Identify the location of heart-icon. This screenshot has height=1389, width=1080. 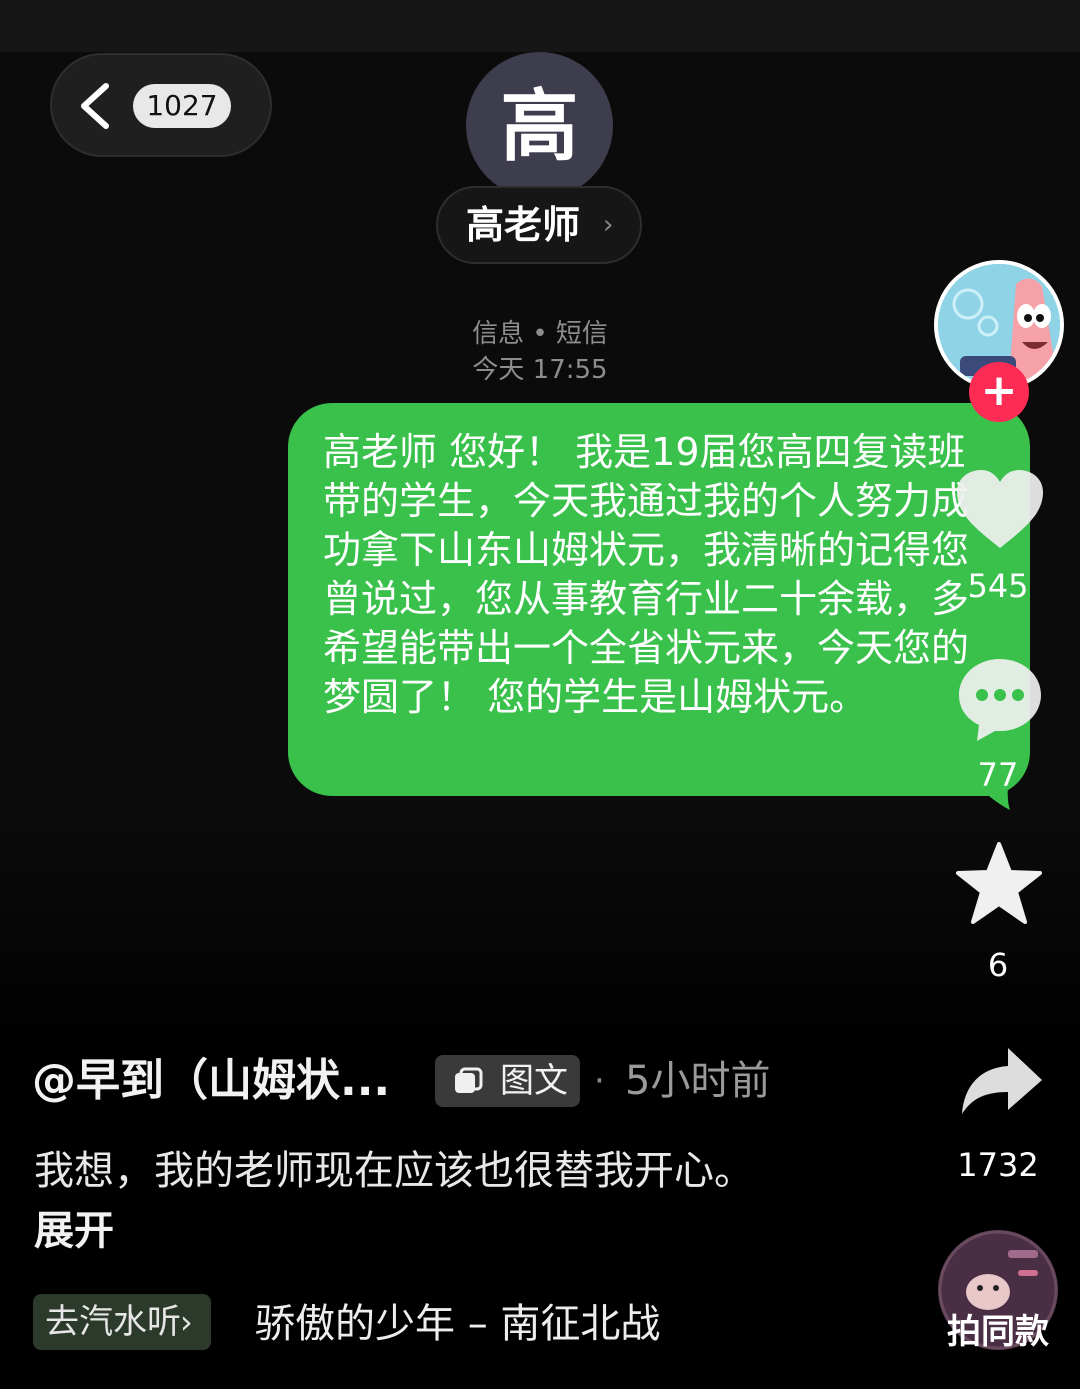
(1000, 510).